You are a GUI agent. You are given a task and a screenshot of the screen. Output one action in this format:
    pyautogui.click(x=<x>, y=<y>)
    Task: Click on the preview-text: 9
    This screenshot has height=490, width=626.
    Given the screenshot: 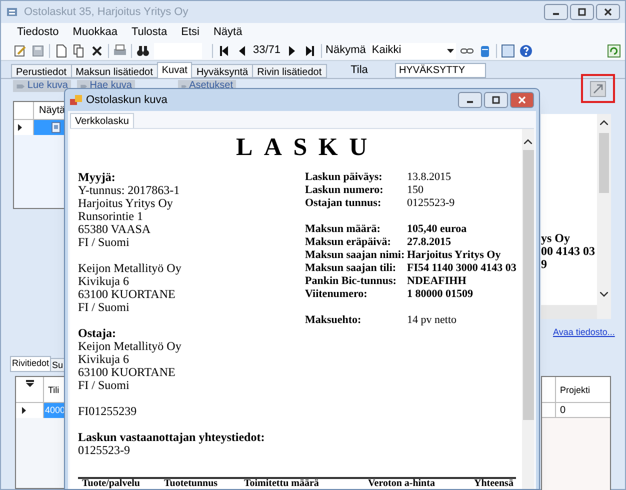 What is the action you would take?
    pyautogui.click(x=544, y=264)
    